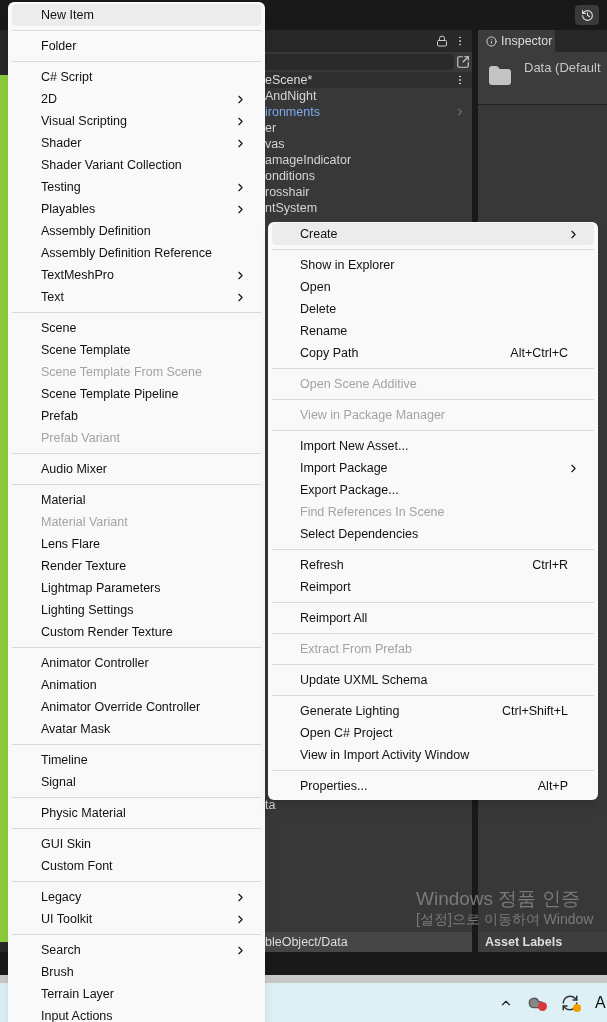 This screenshot has width=607, height=1022. Describe the element at coordinates (136, 99) in the screenshot. I see `menu-item: 2D` at that location.